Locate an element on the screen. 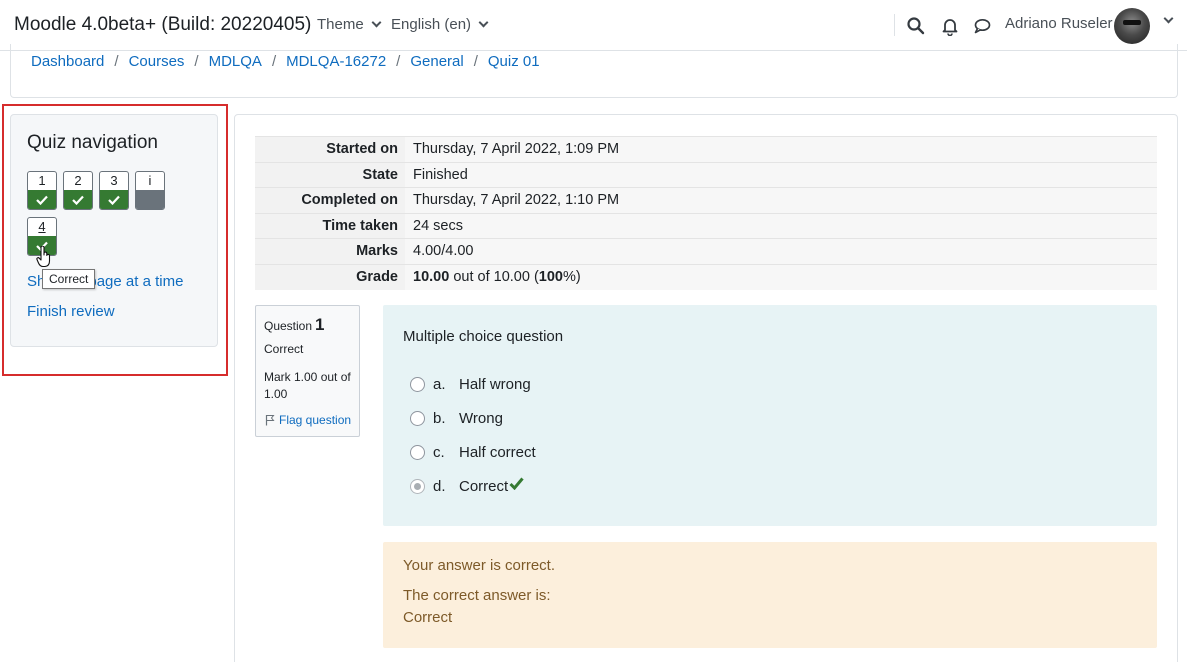  correct-check-icon is located at coordinates (516, 483).